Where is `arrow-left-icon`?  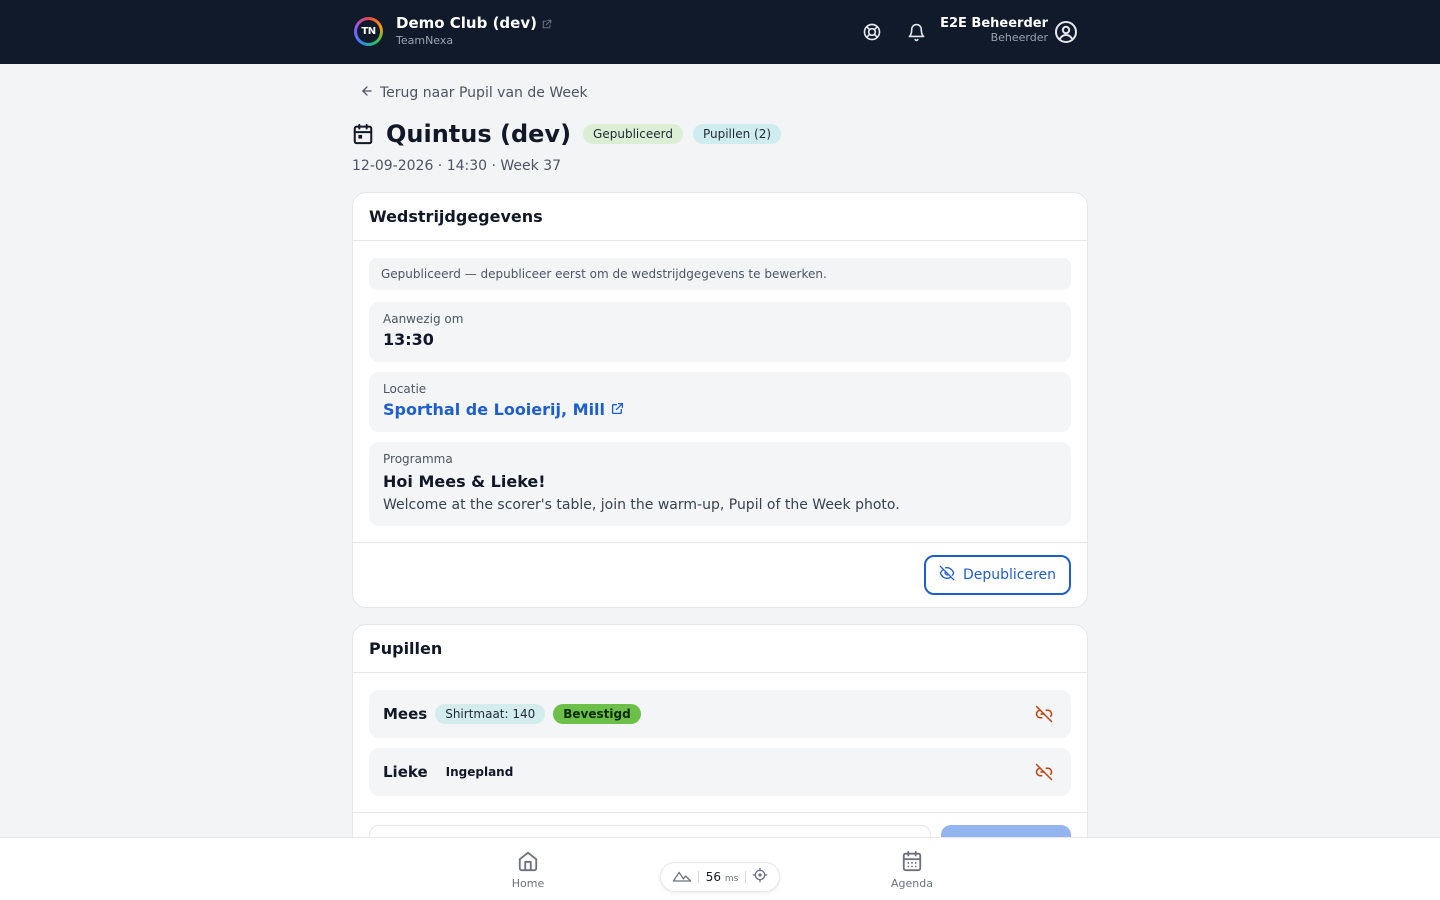 arrow-left-icon is located at coordinates (367, 93).